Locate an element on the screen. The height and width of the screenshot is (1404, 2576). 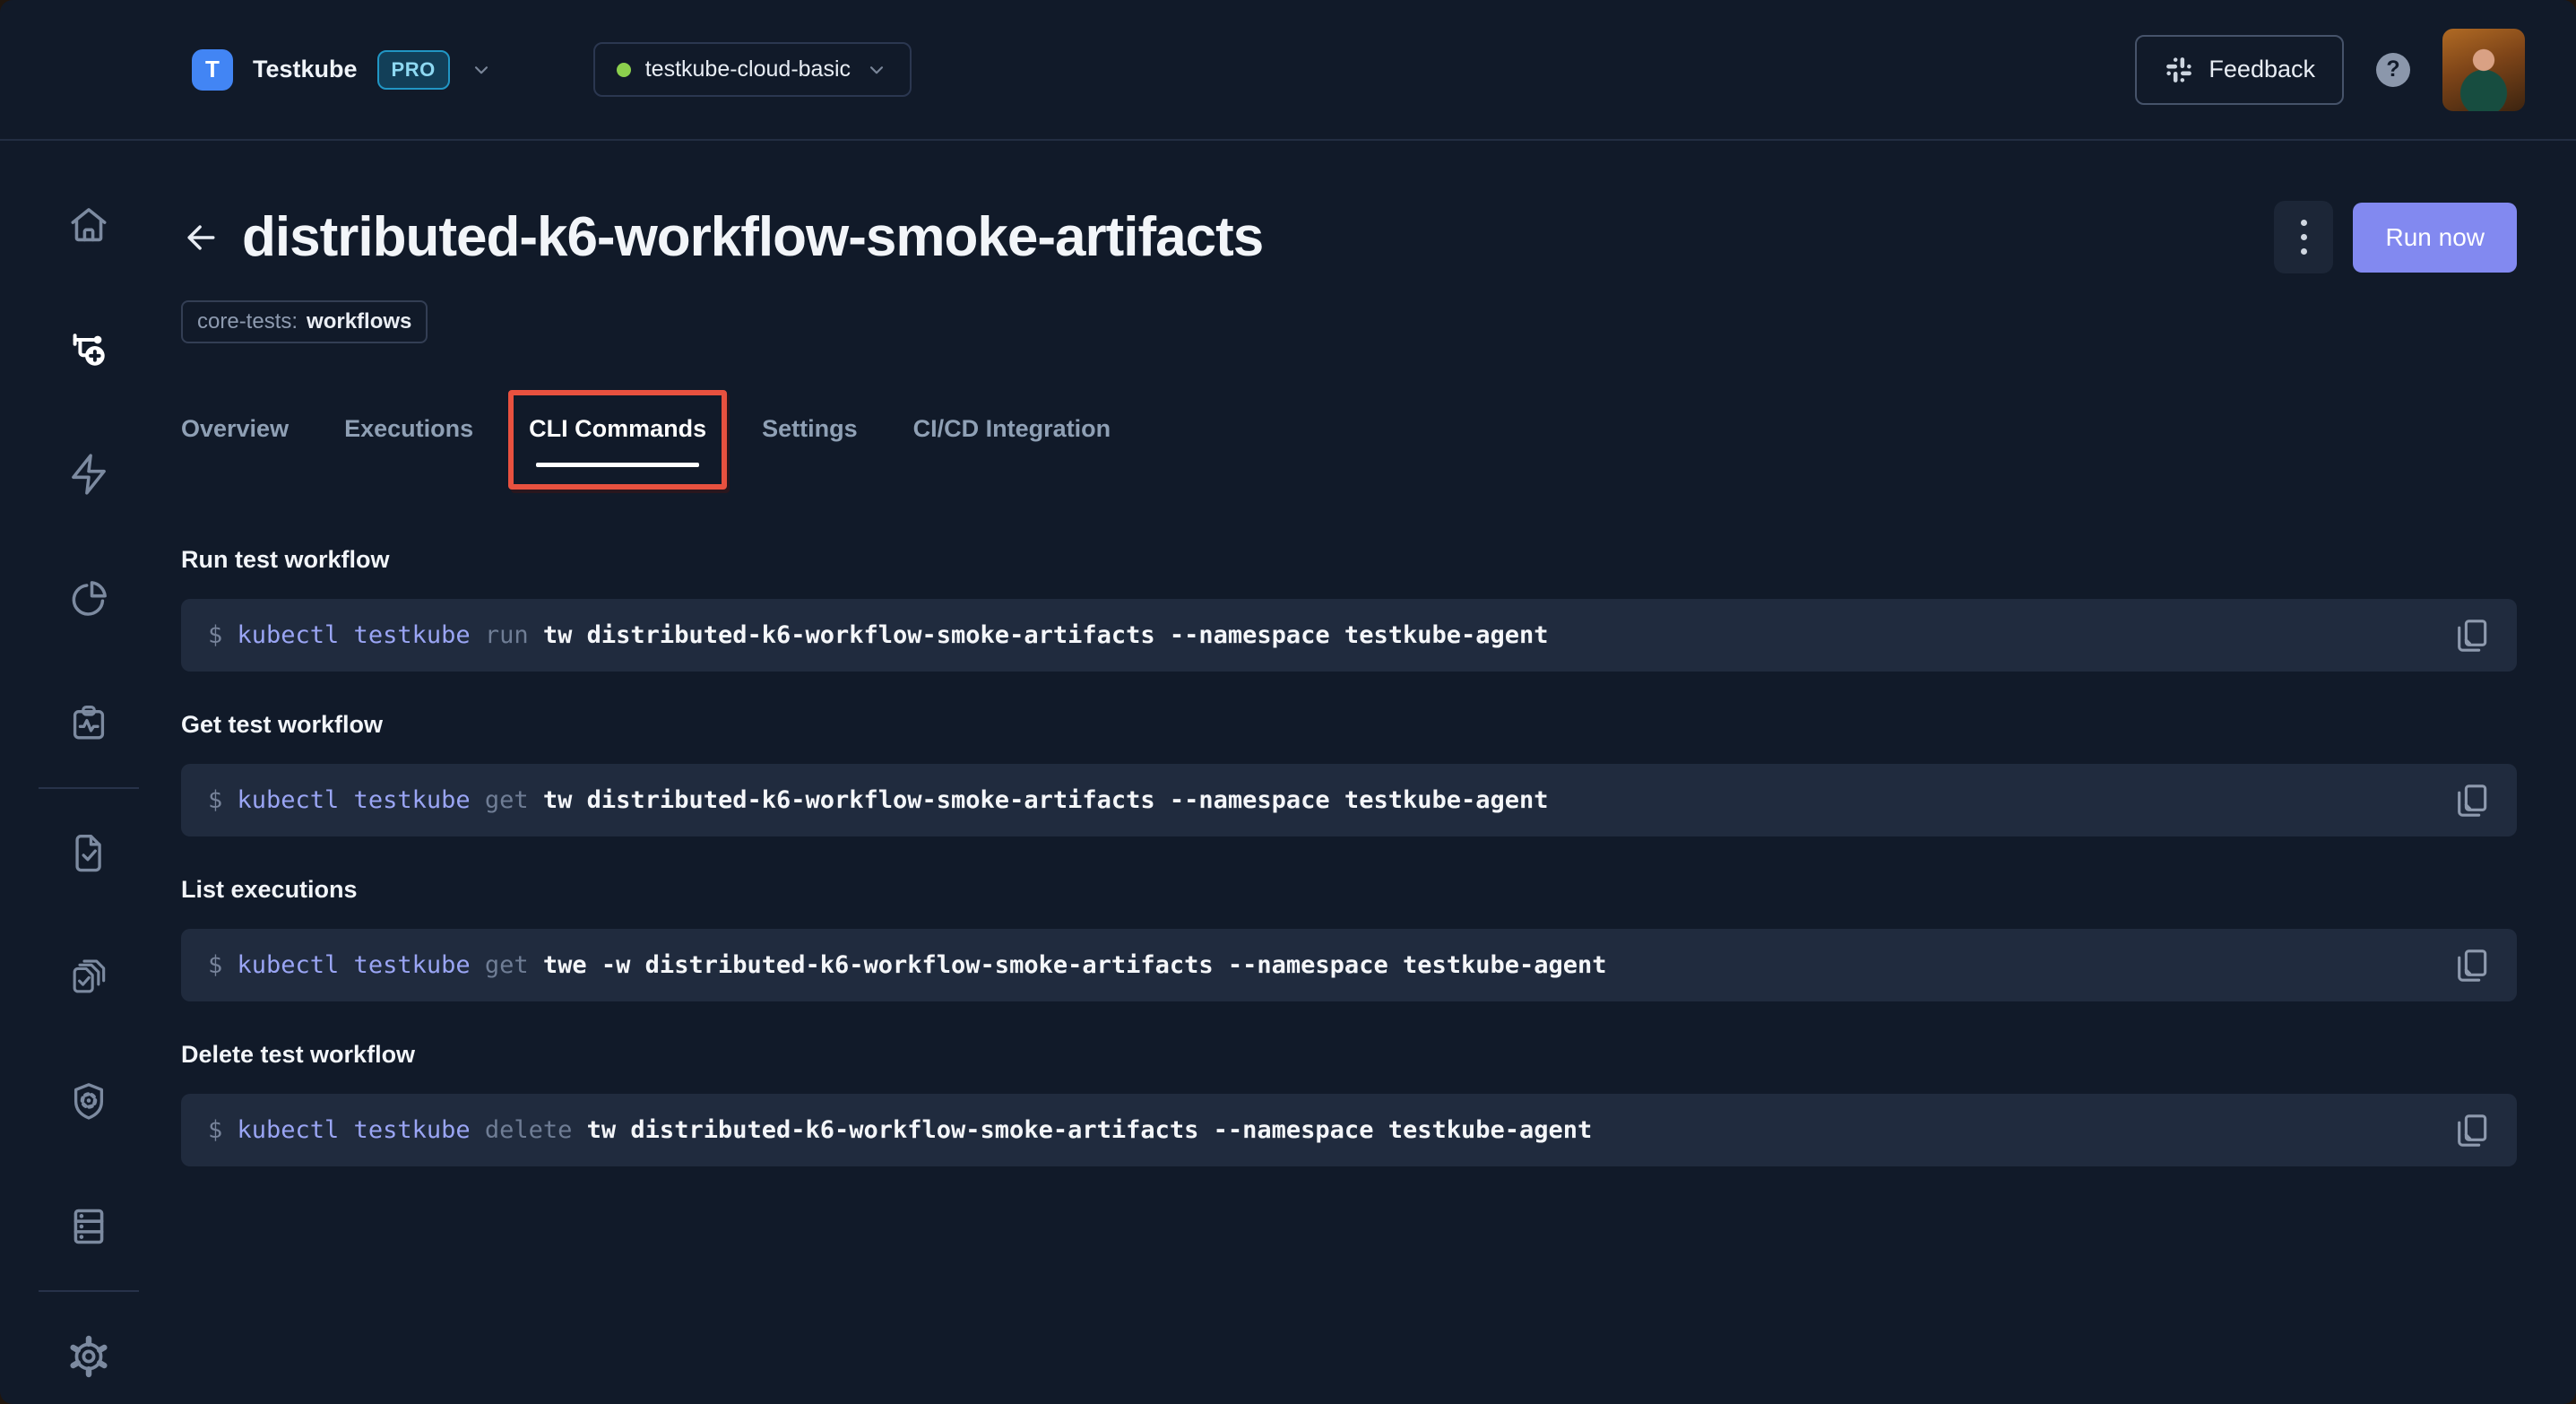
tab-settings: Settings is located at coordinates (810, 441).